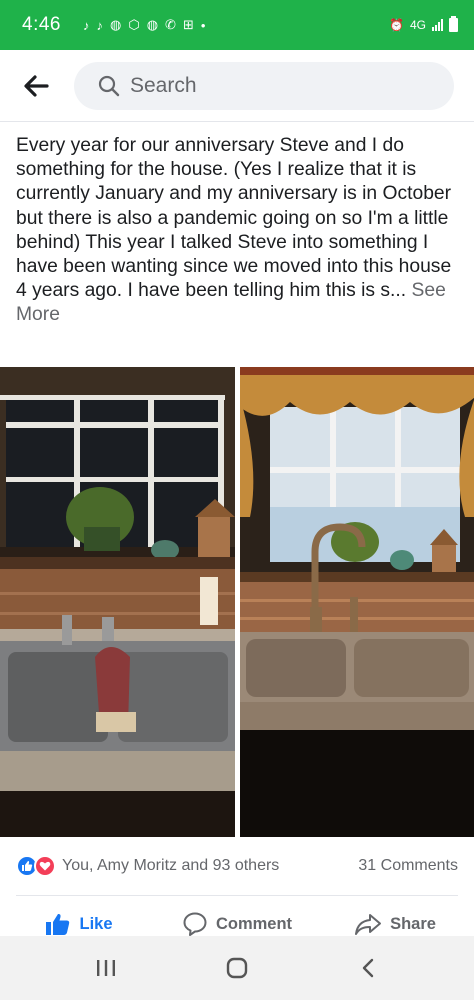 This screenshot has height=1000, width=474. I want to click on search-input: Search, so click(264, 85).